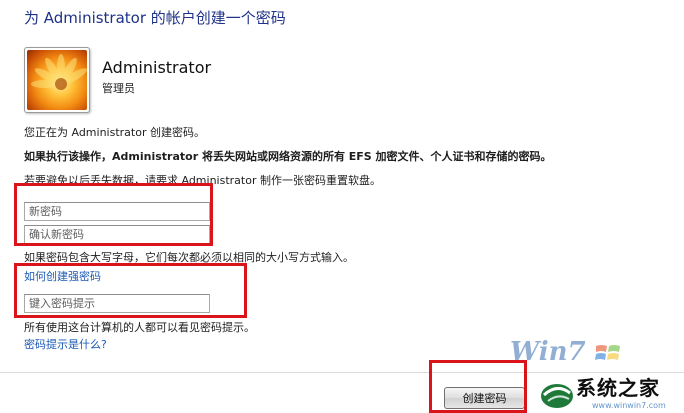  Describe the element at coordinates (62, 276) in the screenshot. I see `strong-password-link: 如何创建强密码` at that location.